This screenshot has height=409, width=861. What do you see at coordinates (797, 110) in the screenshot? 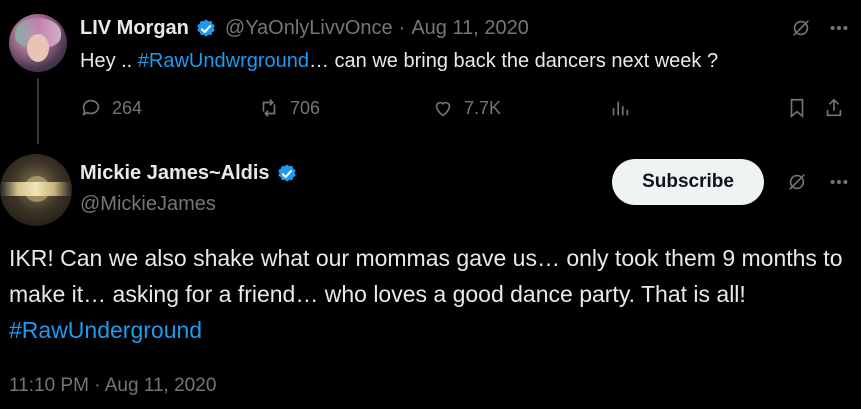
I see `bookmark-icon` at bounding box center [797, 110].